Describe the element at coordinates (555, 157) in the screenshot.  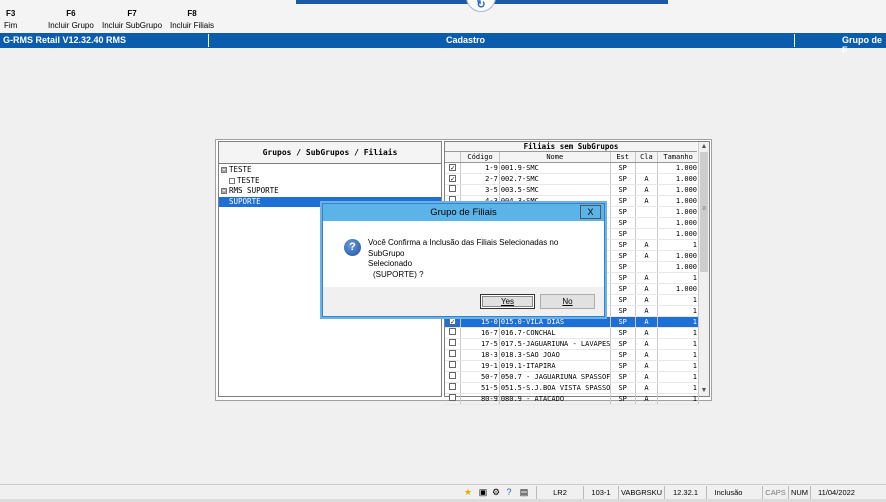
I see `col-nome: Nome` at that location.